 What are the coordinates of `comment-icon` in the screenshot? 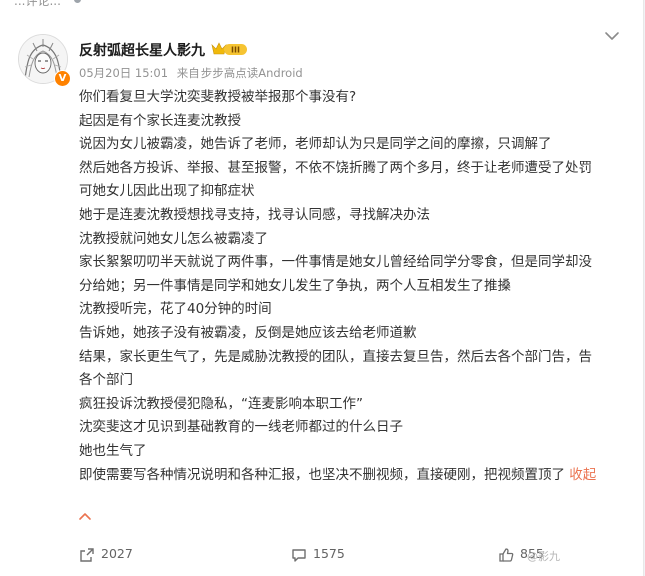 It's located at (299, 555).